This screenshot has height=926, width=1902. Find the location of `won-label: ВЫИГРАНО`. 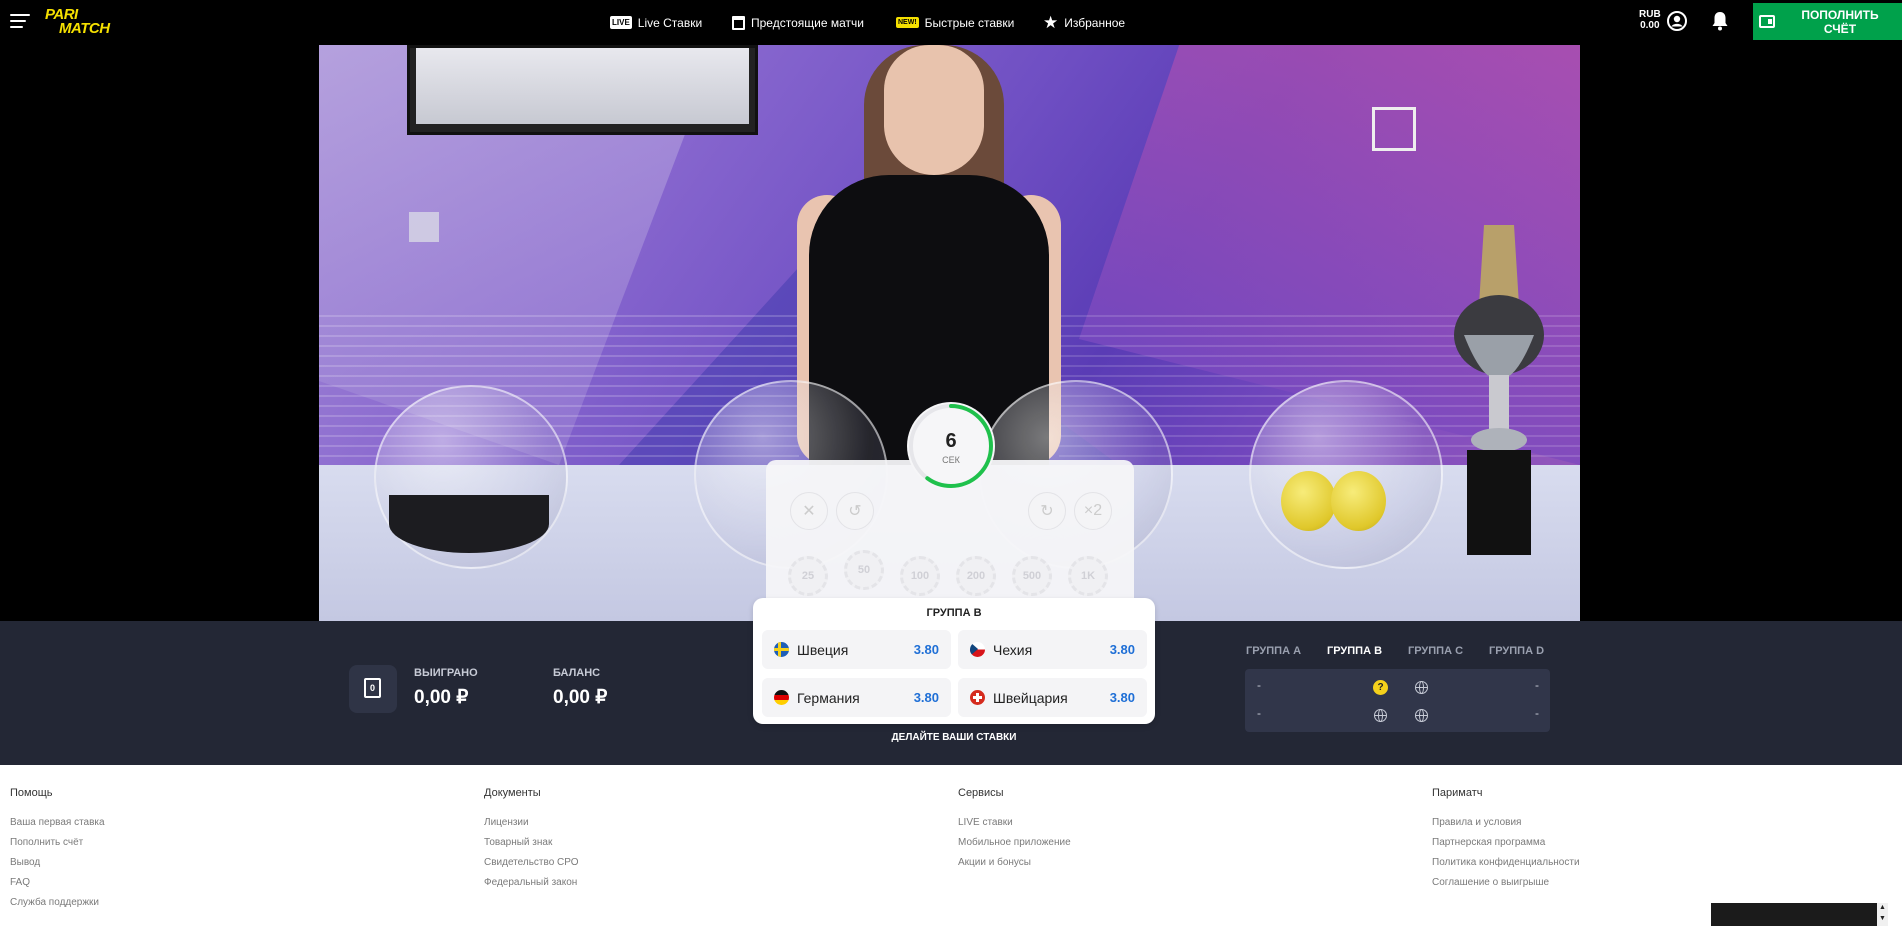

won-label: ВЫИГРАНО is located at coordinates (446, 673).